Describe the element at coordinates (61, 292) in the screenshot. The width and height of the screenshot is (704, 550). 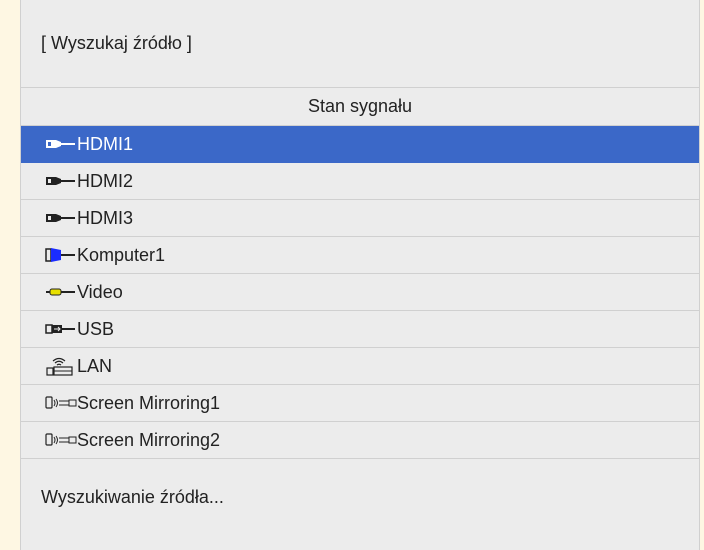
I see `video-rca-icon` at that location.